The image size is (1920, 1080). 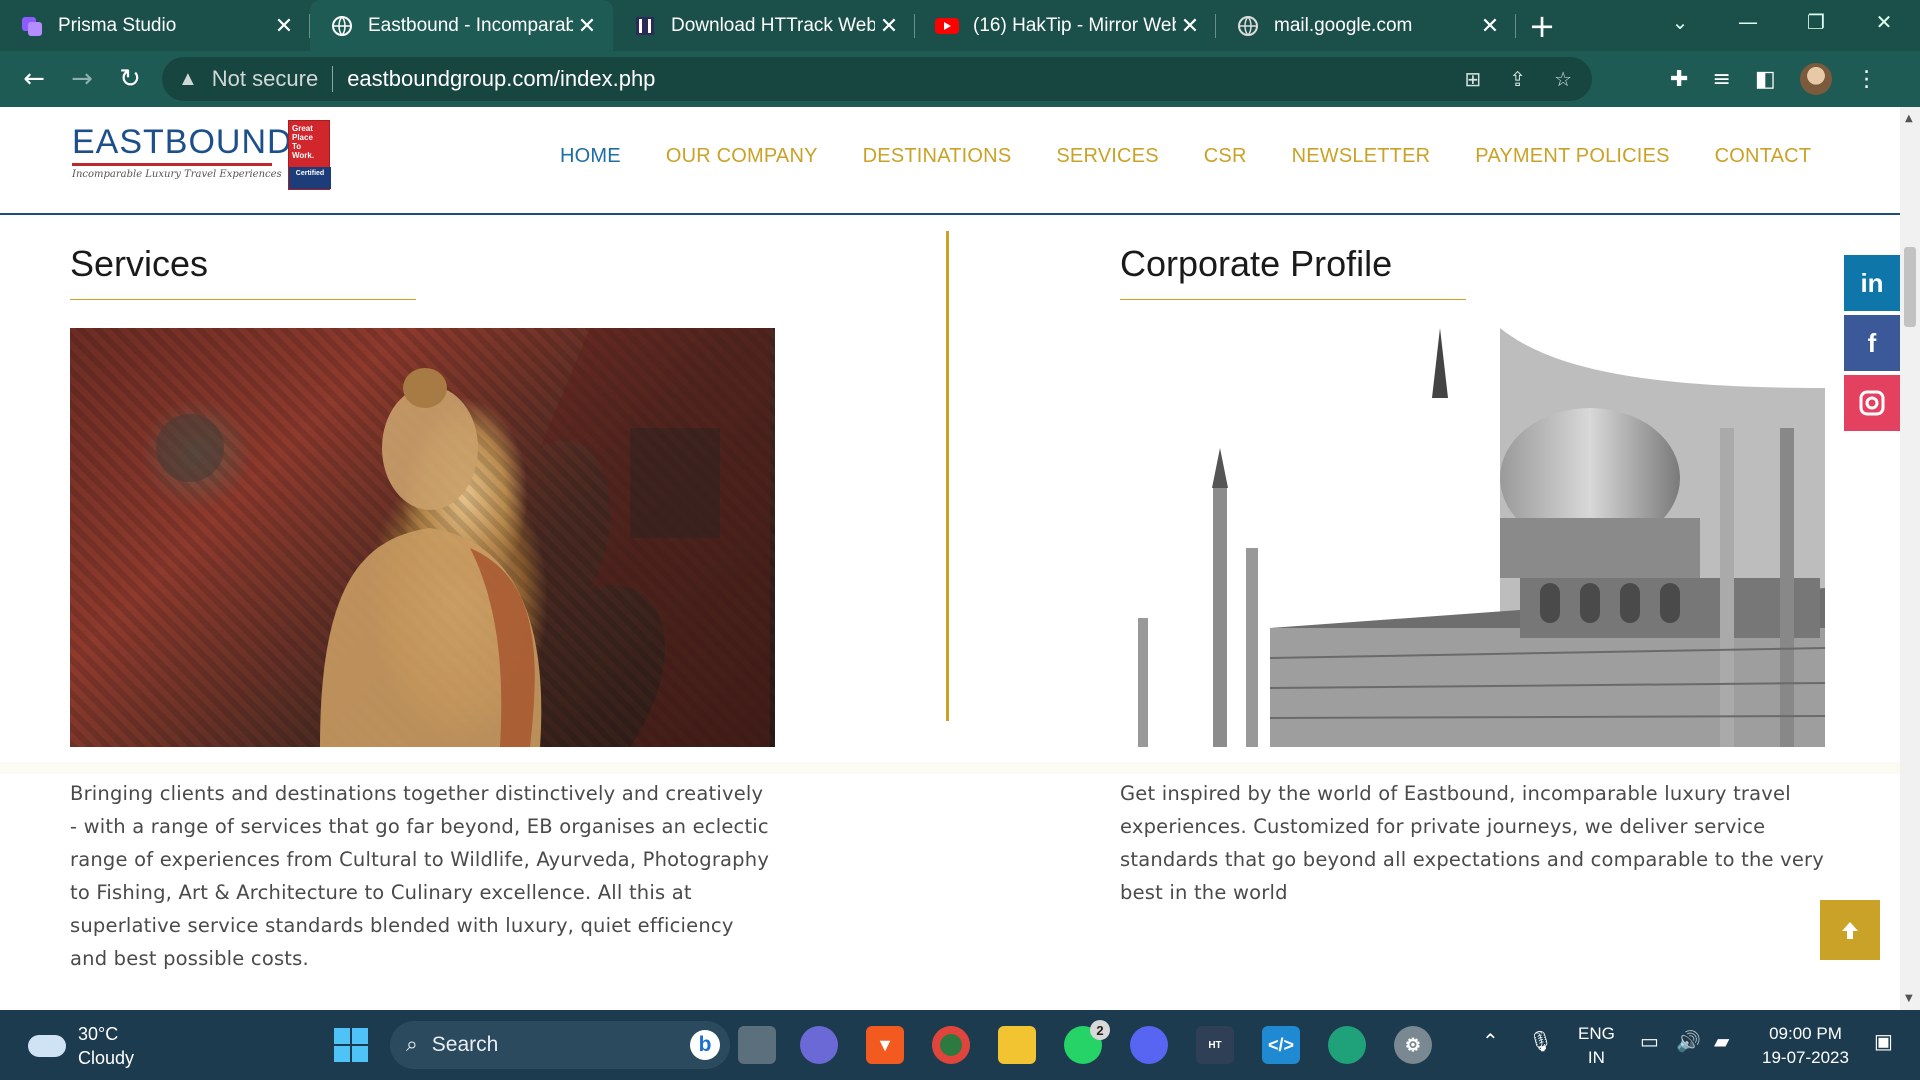 I want to click on windows-start-icon, so click(x=351, y=1045).